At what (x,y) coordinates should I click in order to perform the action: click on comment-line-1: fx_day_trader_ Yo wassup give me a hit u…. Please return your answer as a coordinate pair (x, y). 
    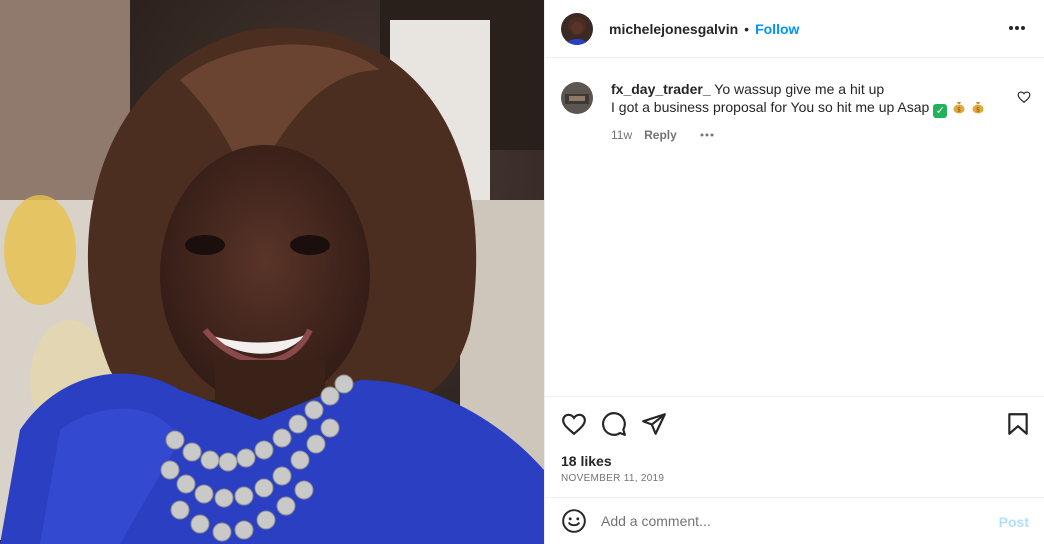
    Looking at the image, I should click on (806, 89).